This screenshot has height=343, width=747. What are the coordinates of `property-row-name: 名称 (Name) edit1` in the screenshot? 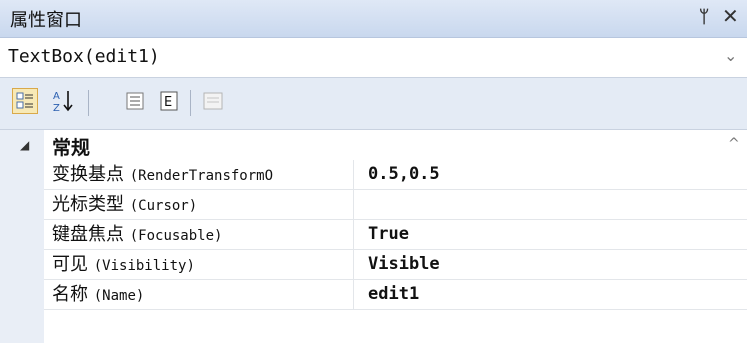 It's located at (395, 295).